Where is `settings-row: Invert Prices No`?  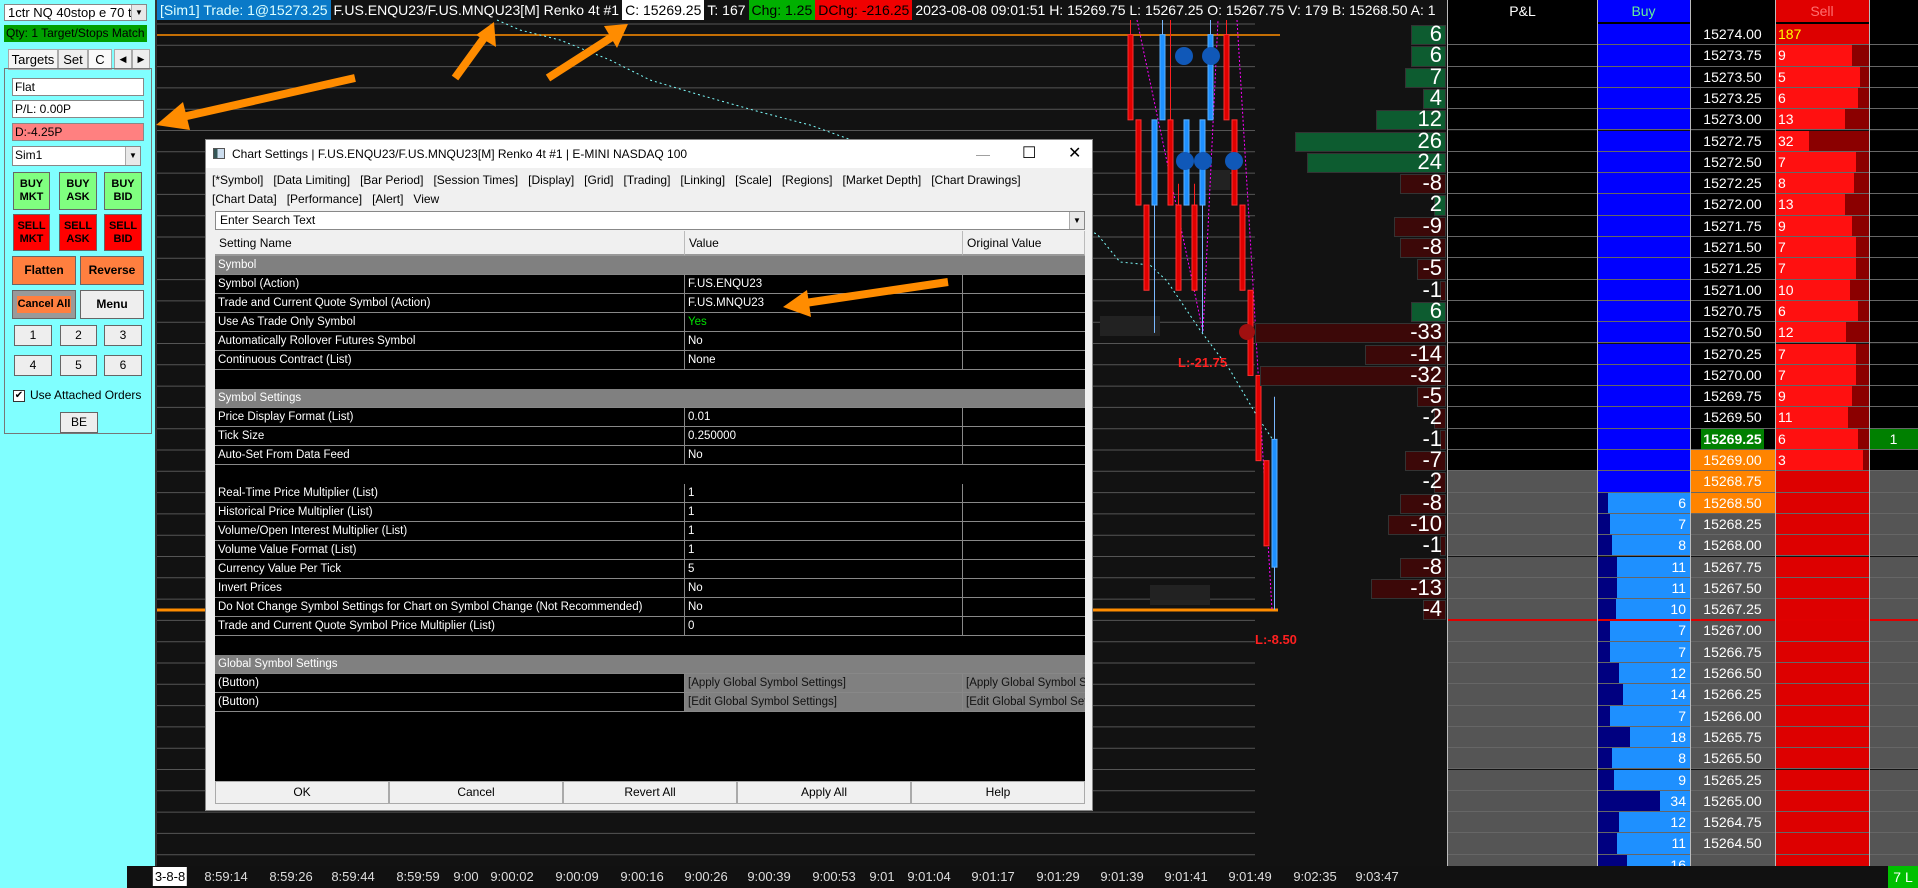 settings-row: Invert Prices No is located at coordinates (650, 588).